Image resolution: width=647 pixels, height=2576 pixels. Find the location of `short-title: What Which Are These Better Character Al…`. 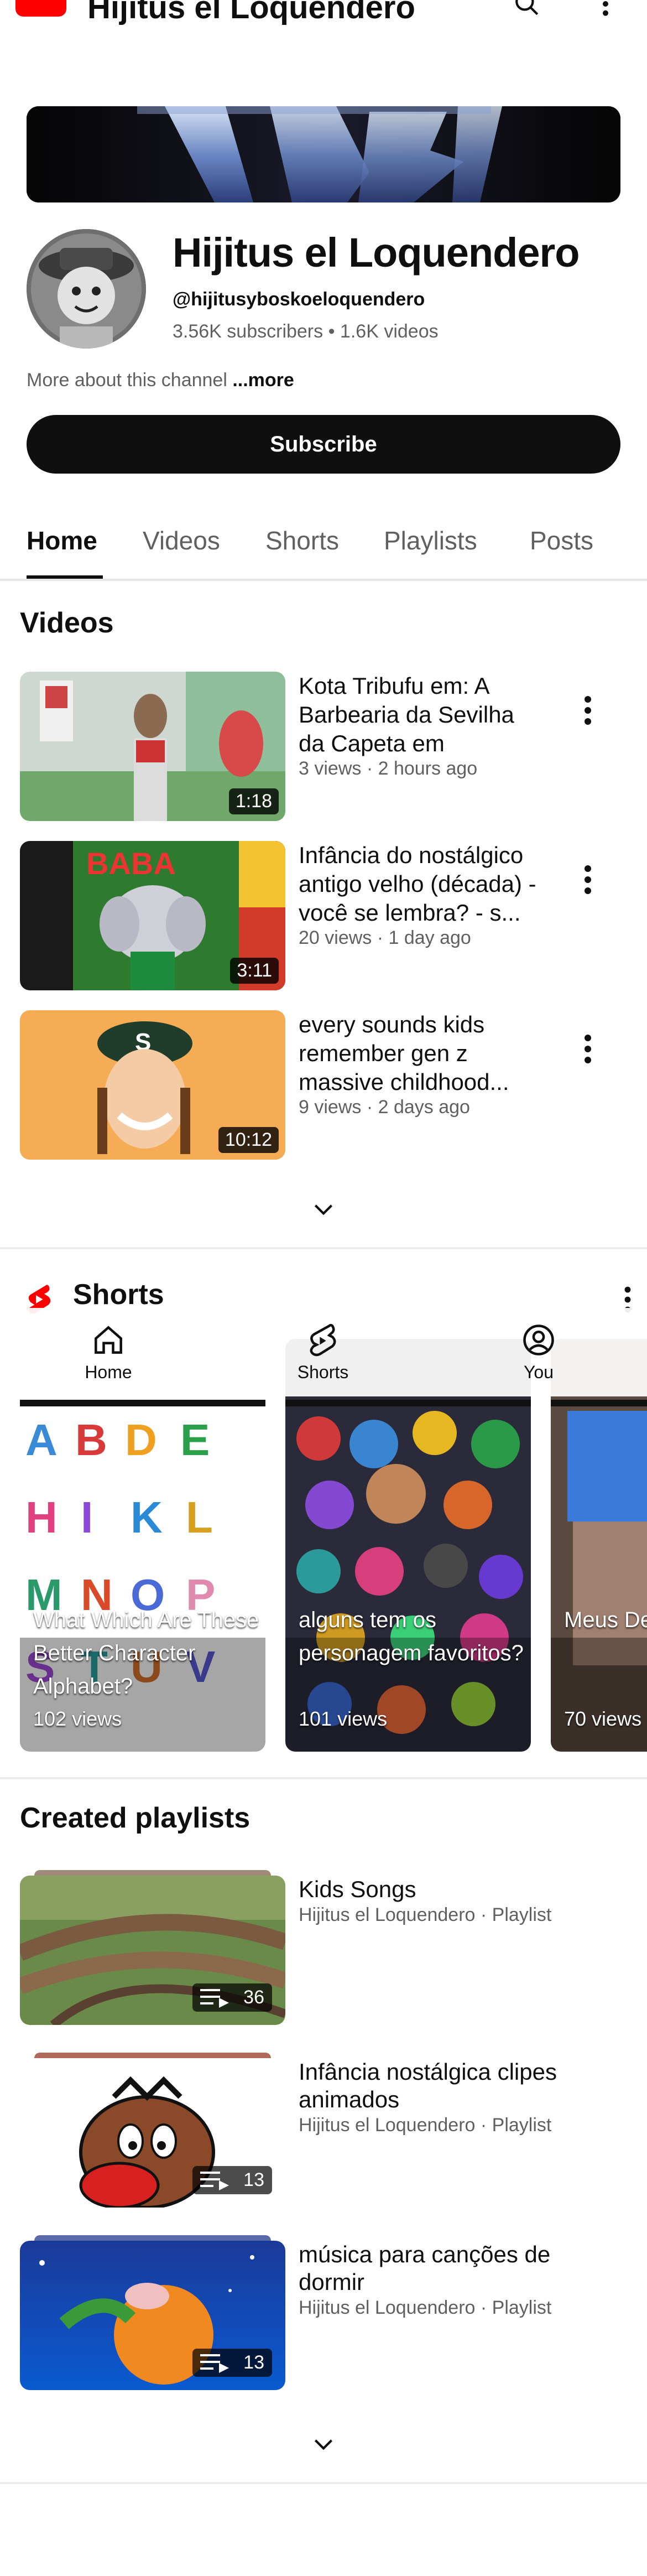

short-title: What Which Are These Better Character Al… is located at coordinates (149, 1653).